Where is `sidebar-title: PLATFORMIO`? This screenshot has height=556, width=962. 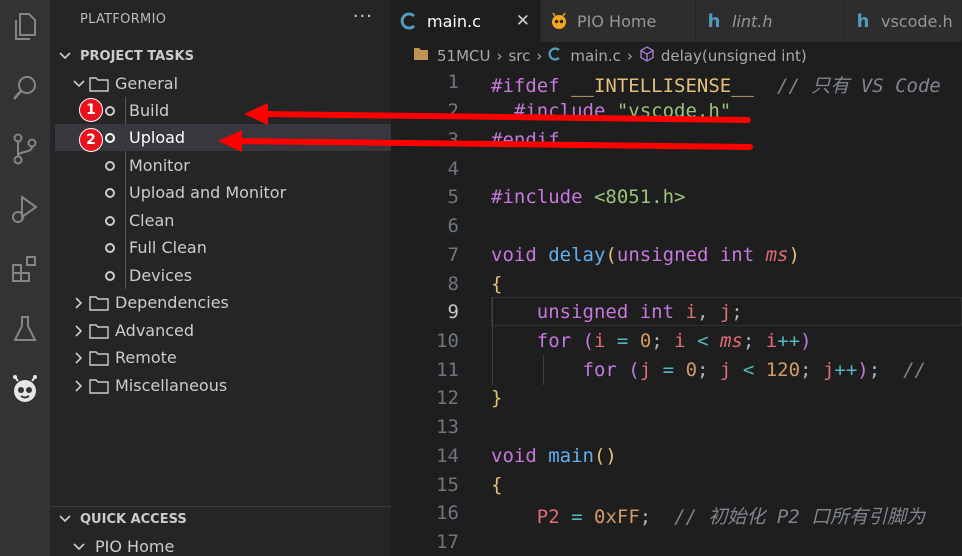 sidebar-title: PLATFORMIO is located at coordinates (123, 19).